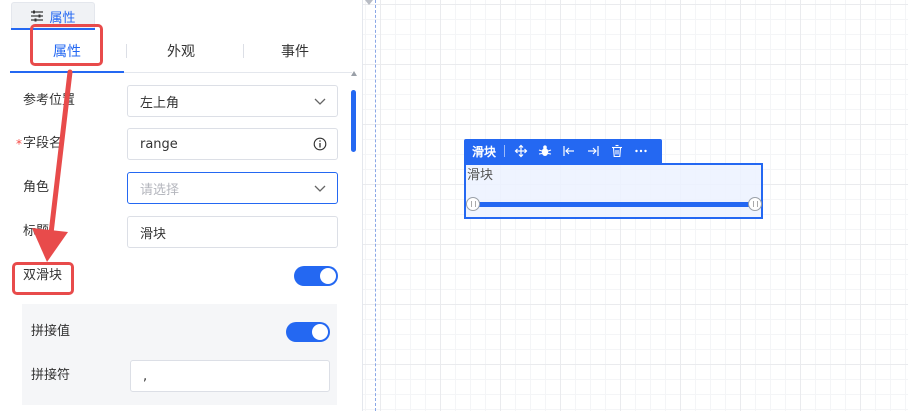 The height and width of the screenshot is (411, 908). Describe the element at coordinates (353, 121) in the screenshot. I see `scrollbar-thumb` at that location.